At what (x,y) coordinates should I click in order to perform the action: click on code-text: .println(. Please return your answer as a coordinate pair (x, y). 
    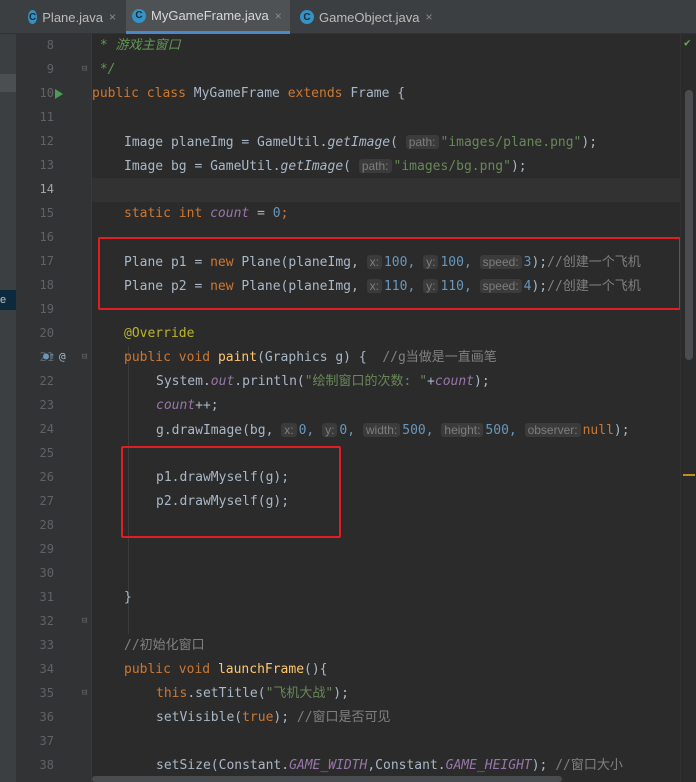
    Looking at the image, I should click on (269, 381).